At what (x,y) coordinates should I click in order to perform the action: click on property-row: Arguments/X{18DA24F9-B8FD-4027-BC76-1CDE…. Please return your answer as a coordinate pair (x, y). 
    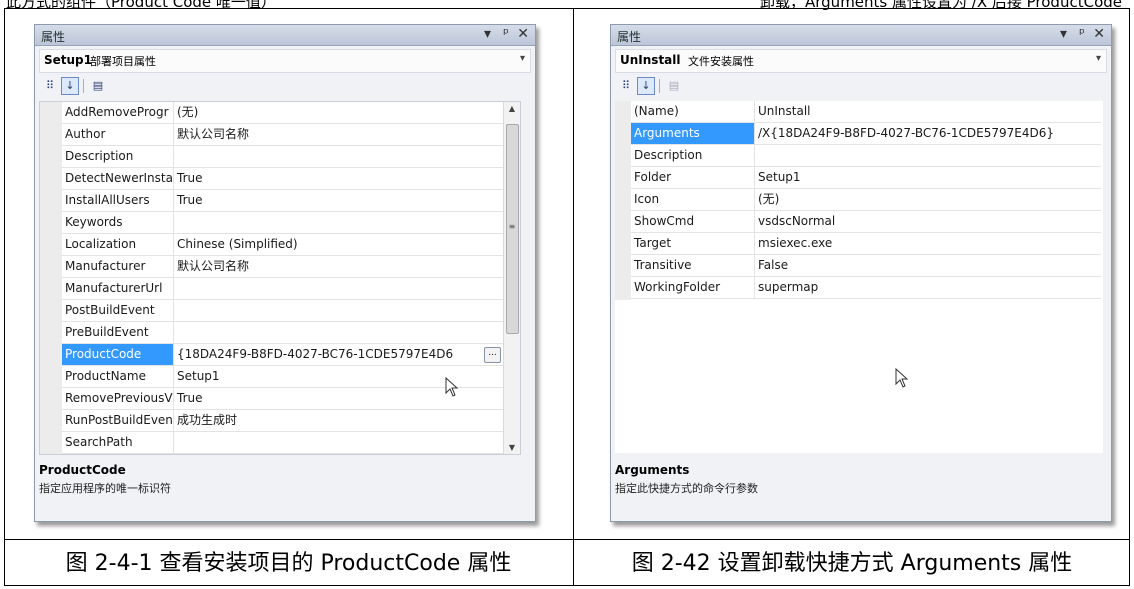
    Looking at the image, I should click on (866, 134).